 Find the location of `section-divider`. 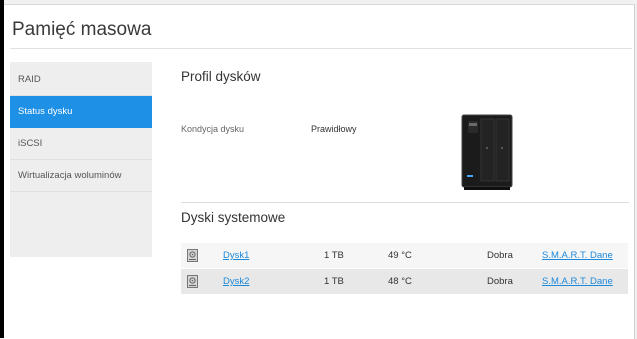

section-divider is located at coordinates (405, 202).